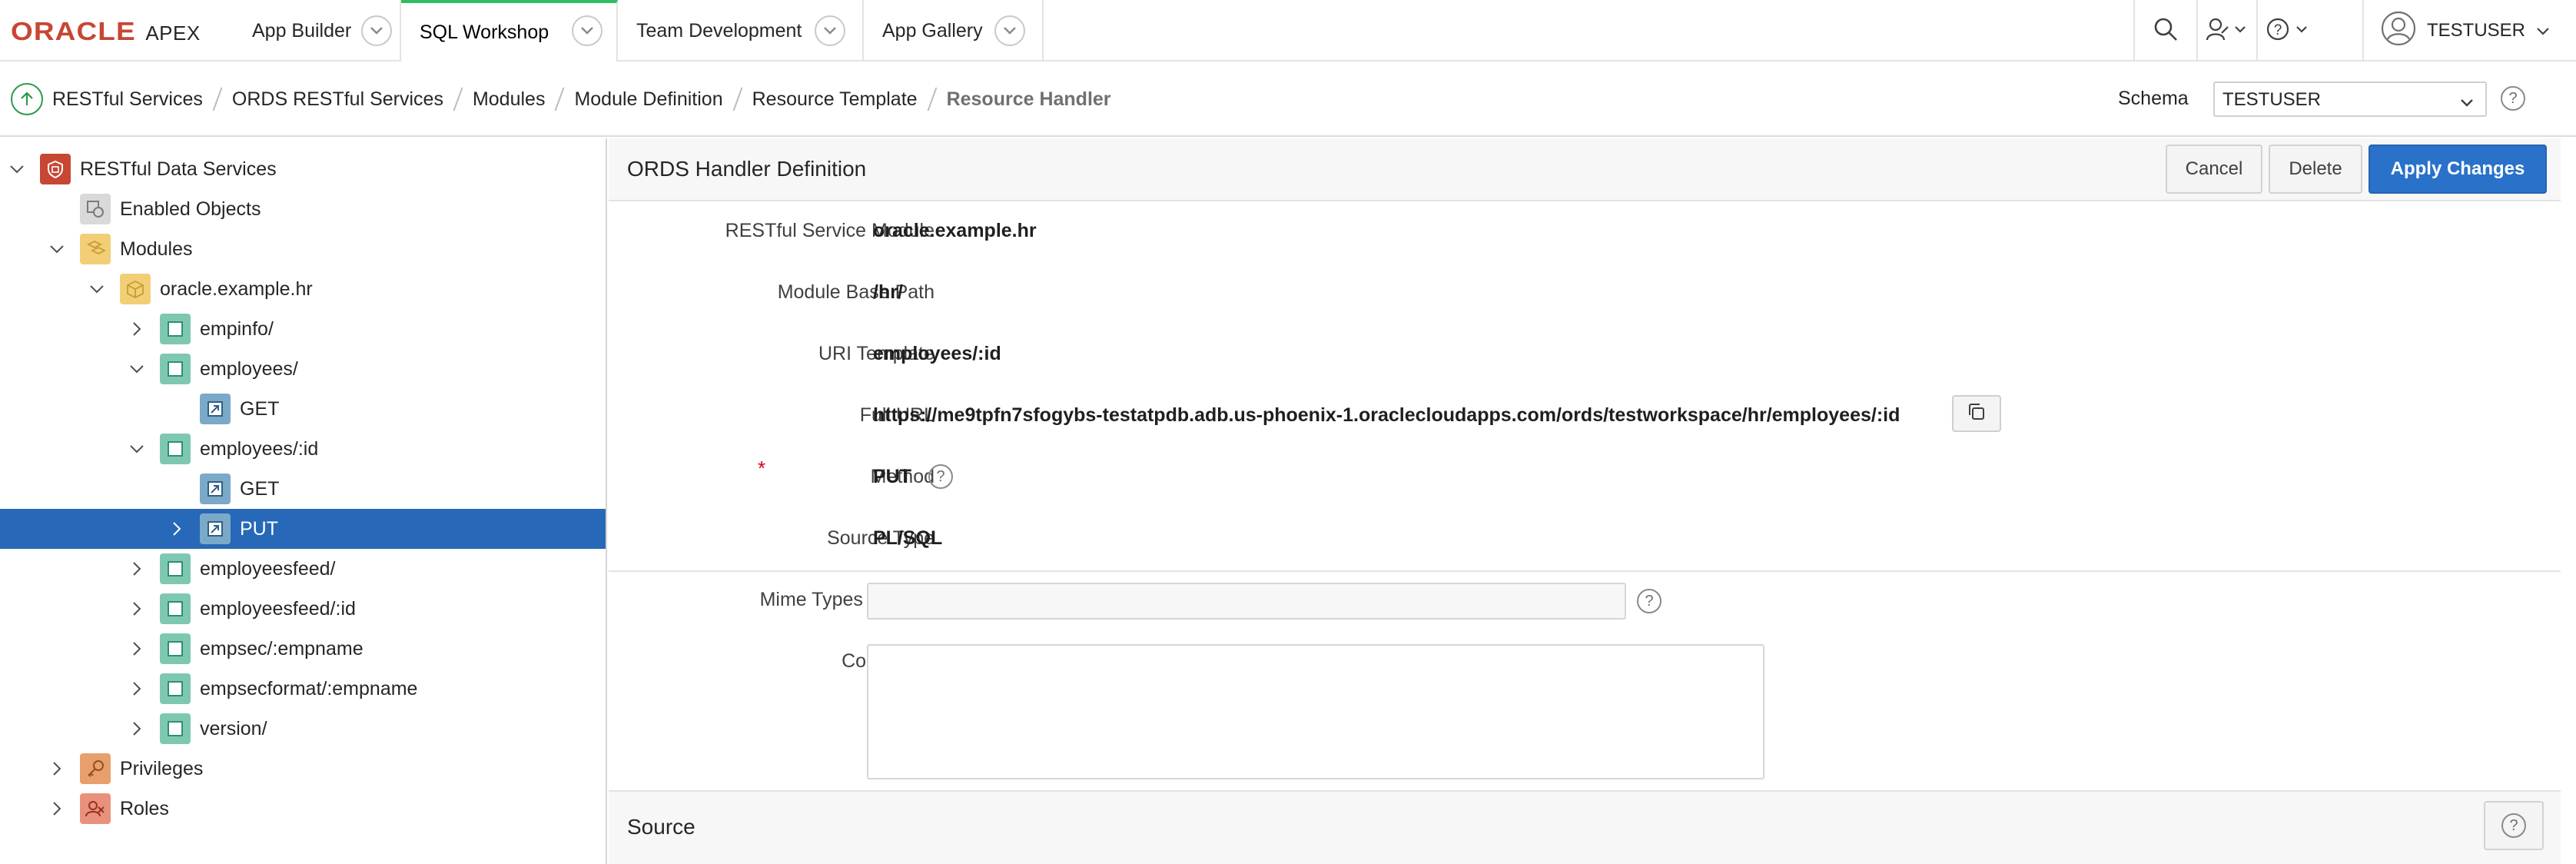  I want to click on tree-node-template: employeesfeed/, so click(303, 569).